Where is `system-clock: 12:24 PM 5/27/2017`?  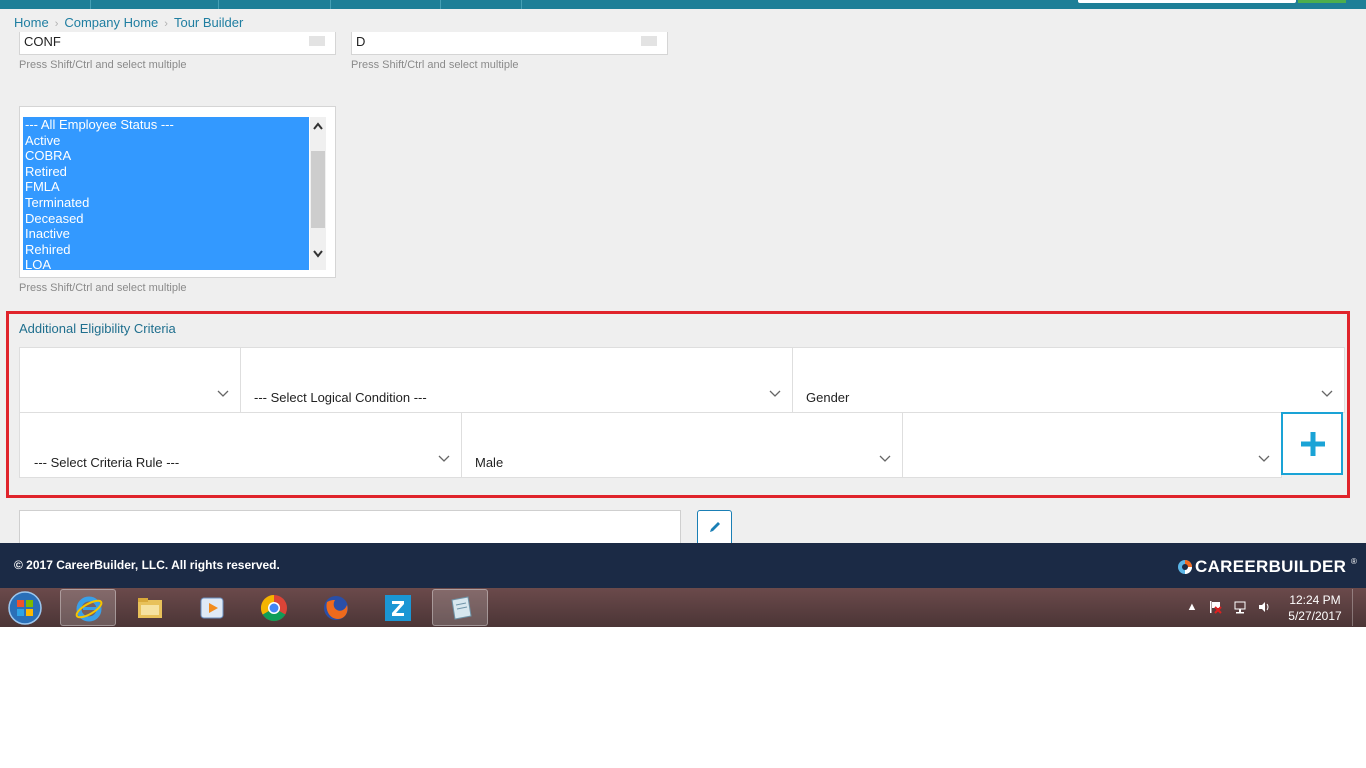 system-clock: 12:24 PM 5/27/2017 is located at coordinates (1315, 608).